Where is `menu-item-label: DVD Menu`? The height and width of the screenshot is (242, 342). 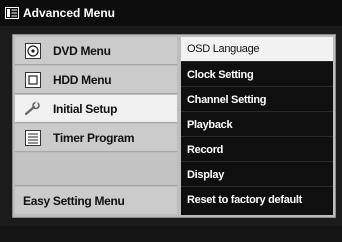
menu-item-label: DVD Menu is located at coordinates (82, 50).